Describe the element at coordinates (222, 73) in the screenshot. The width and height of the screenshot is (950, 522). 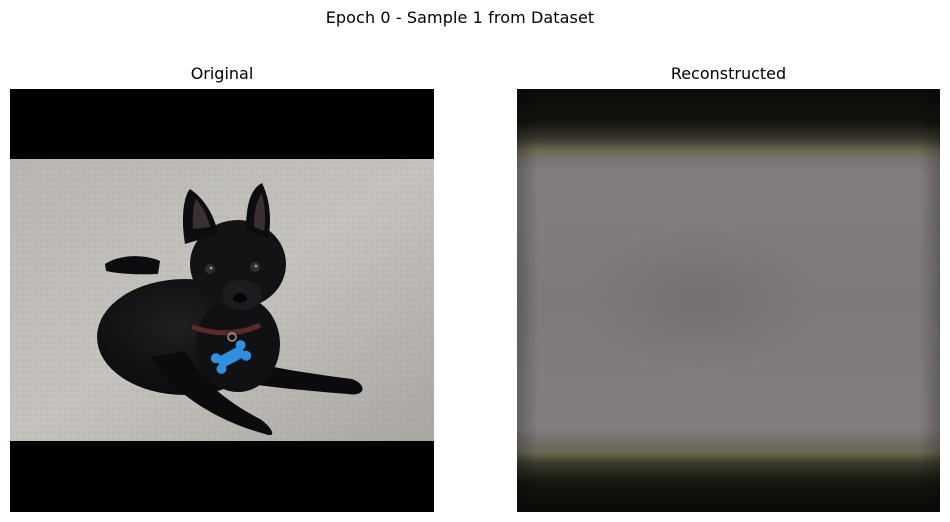
I see `original-panel-title: Original` at that location.